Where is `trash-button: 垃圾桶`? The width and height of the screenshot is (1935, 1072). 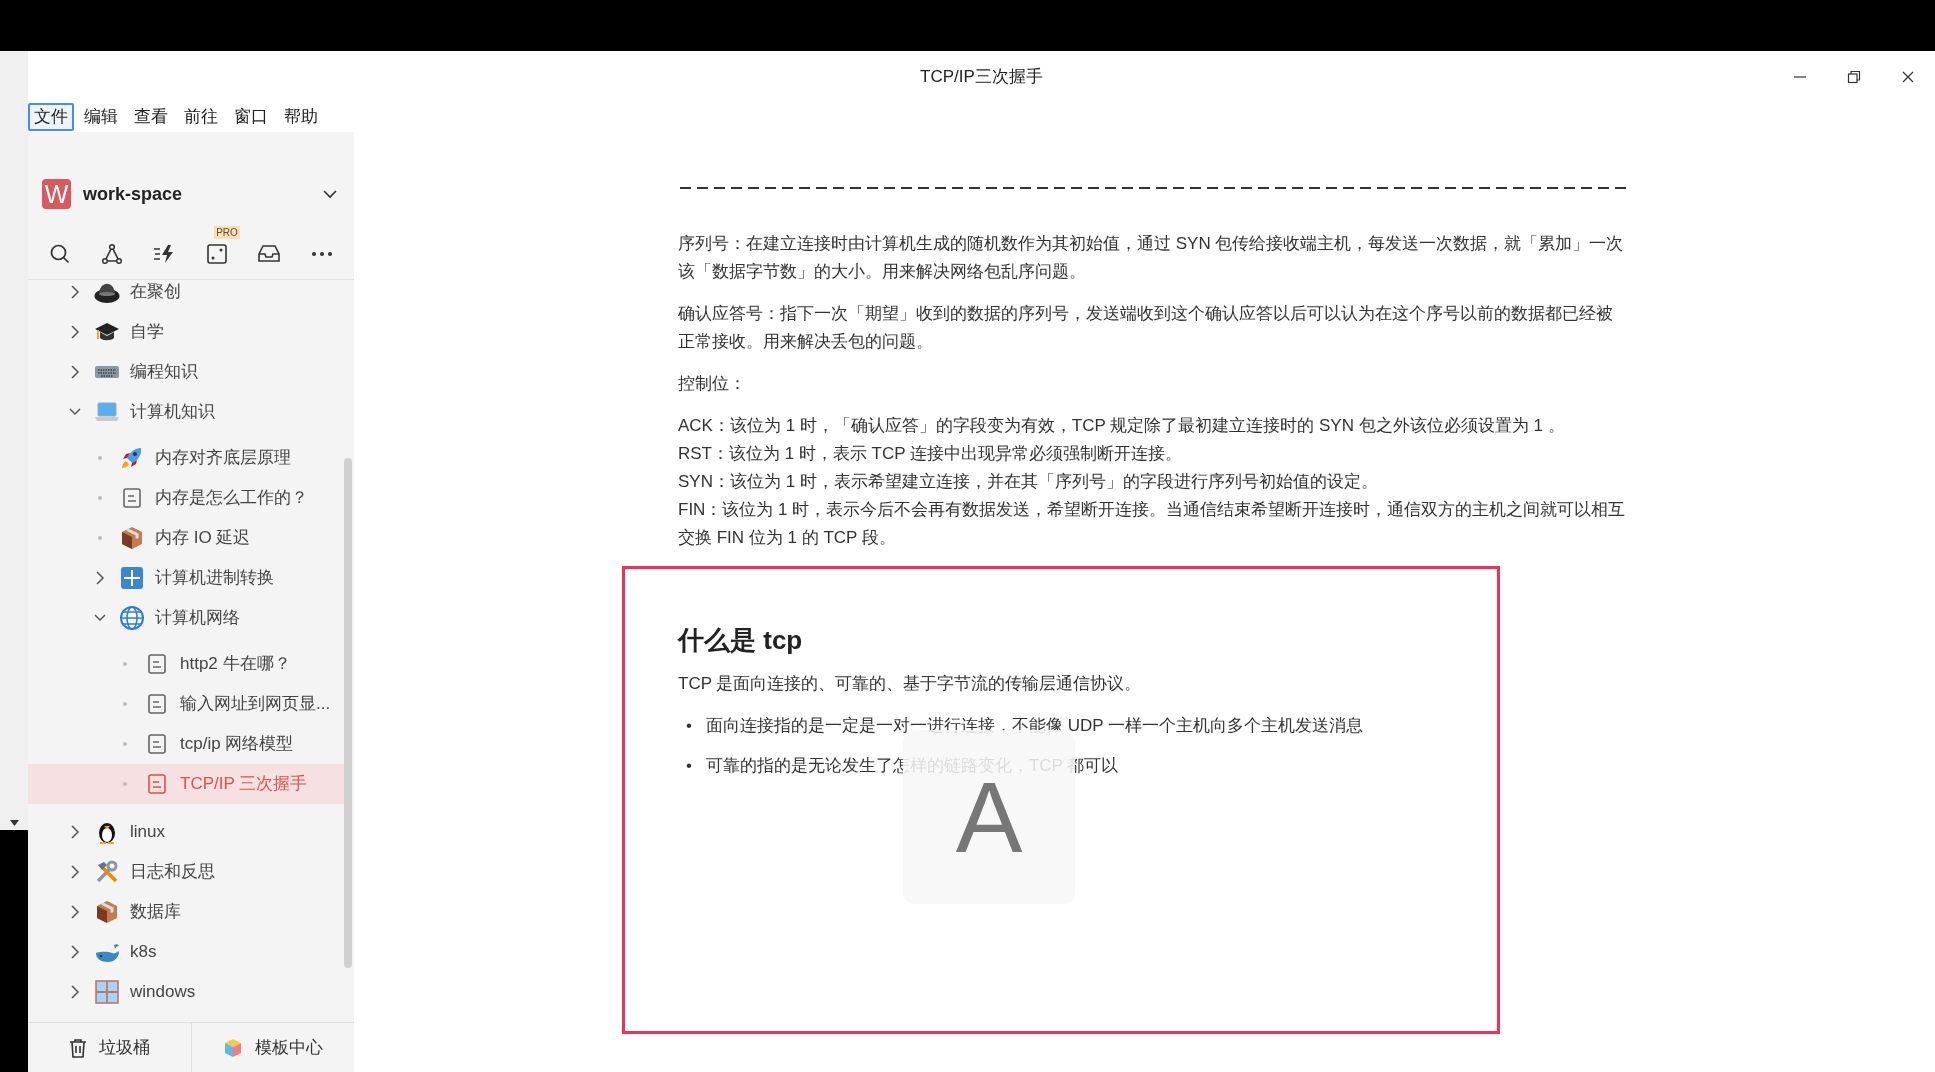
trash-button: 垃圾桶 is located at coordinates (109, 1047).